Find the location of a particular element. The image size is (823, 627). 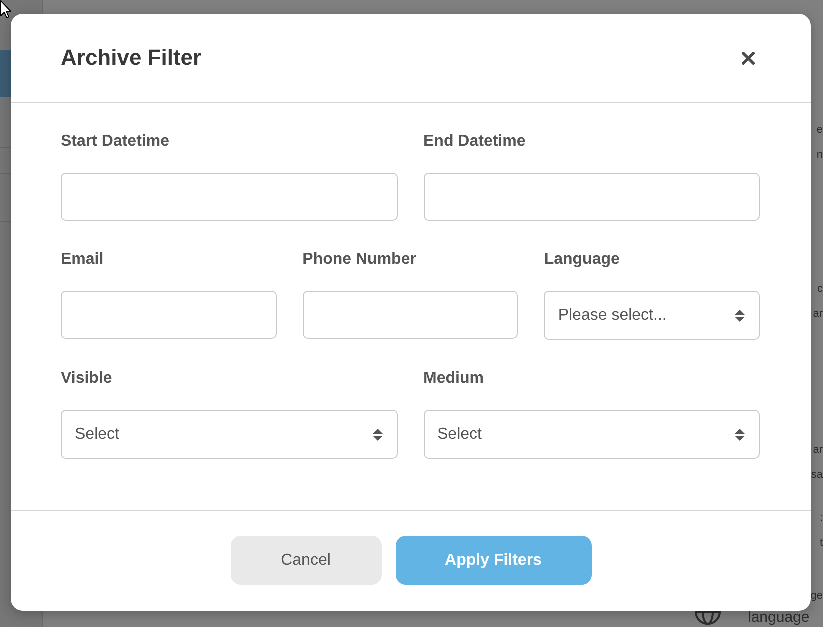

text-fragment: sa is located at coordinates (817, 475).